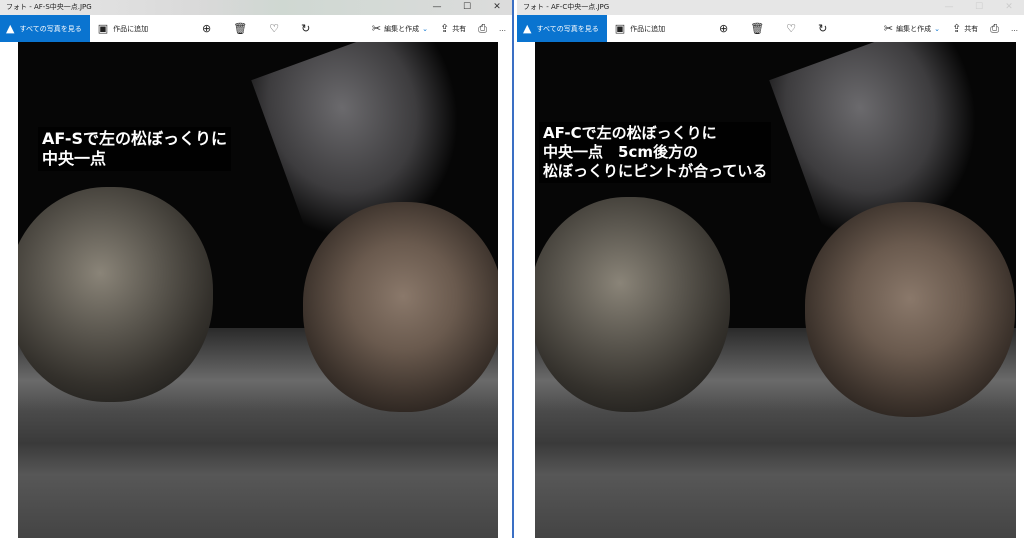 The image size is (1024, 538). Describe the element at coordinates (74, 158) in the screenshot. I see `caption-line: 中央一点` at that location.